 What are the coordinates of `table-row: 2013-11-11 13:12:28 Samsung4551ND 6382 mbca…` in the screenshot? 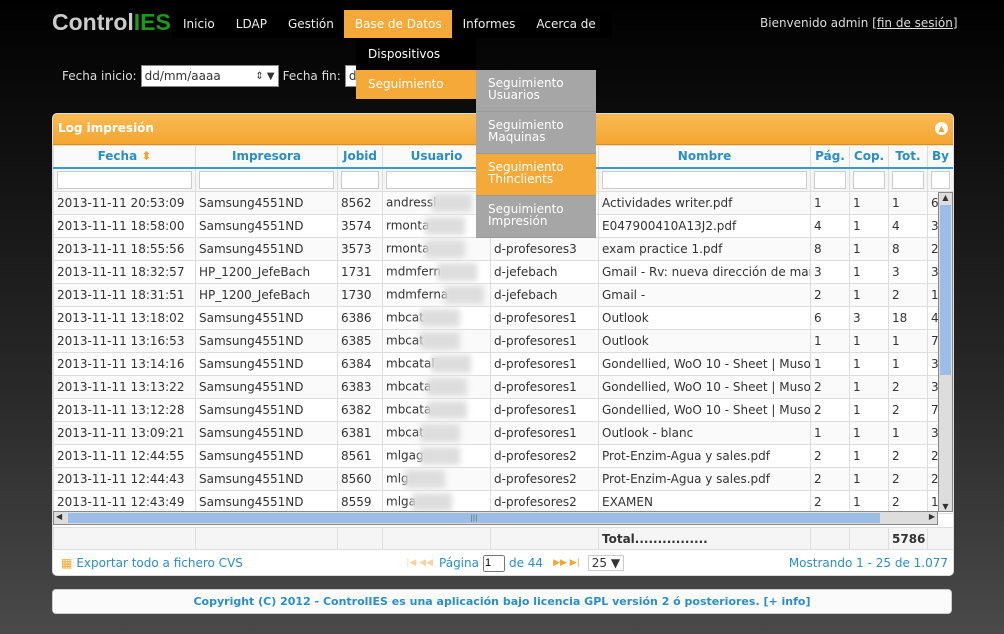 It's located at (503, 409).